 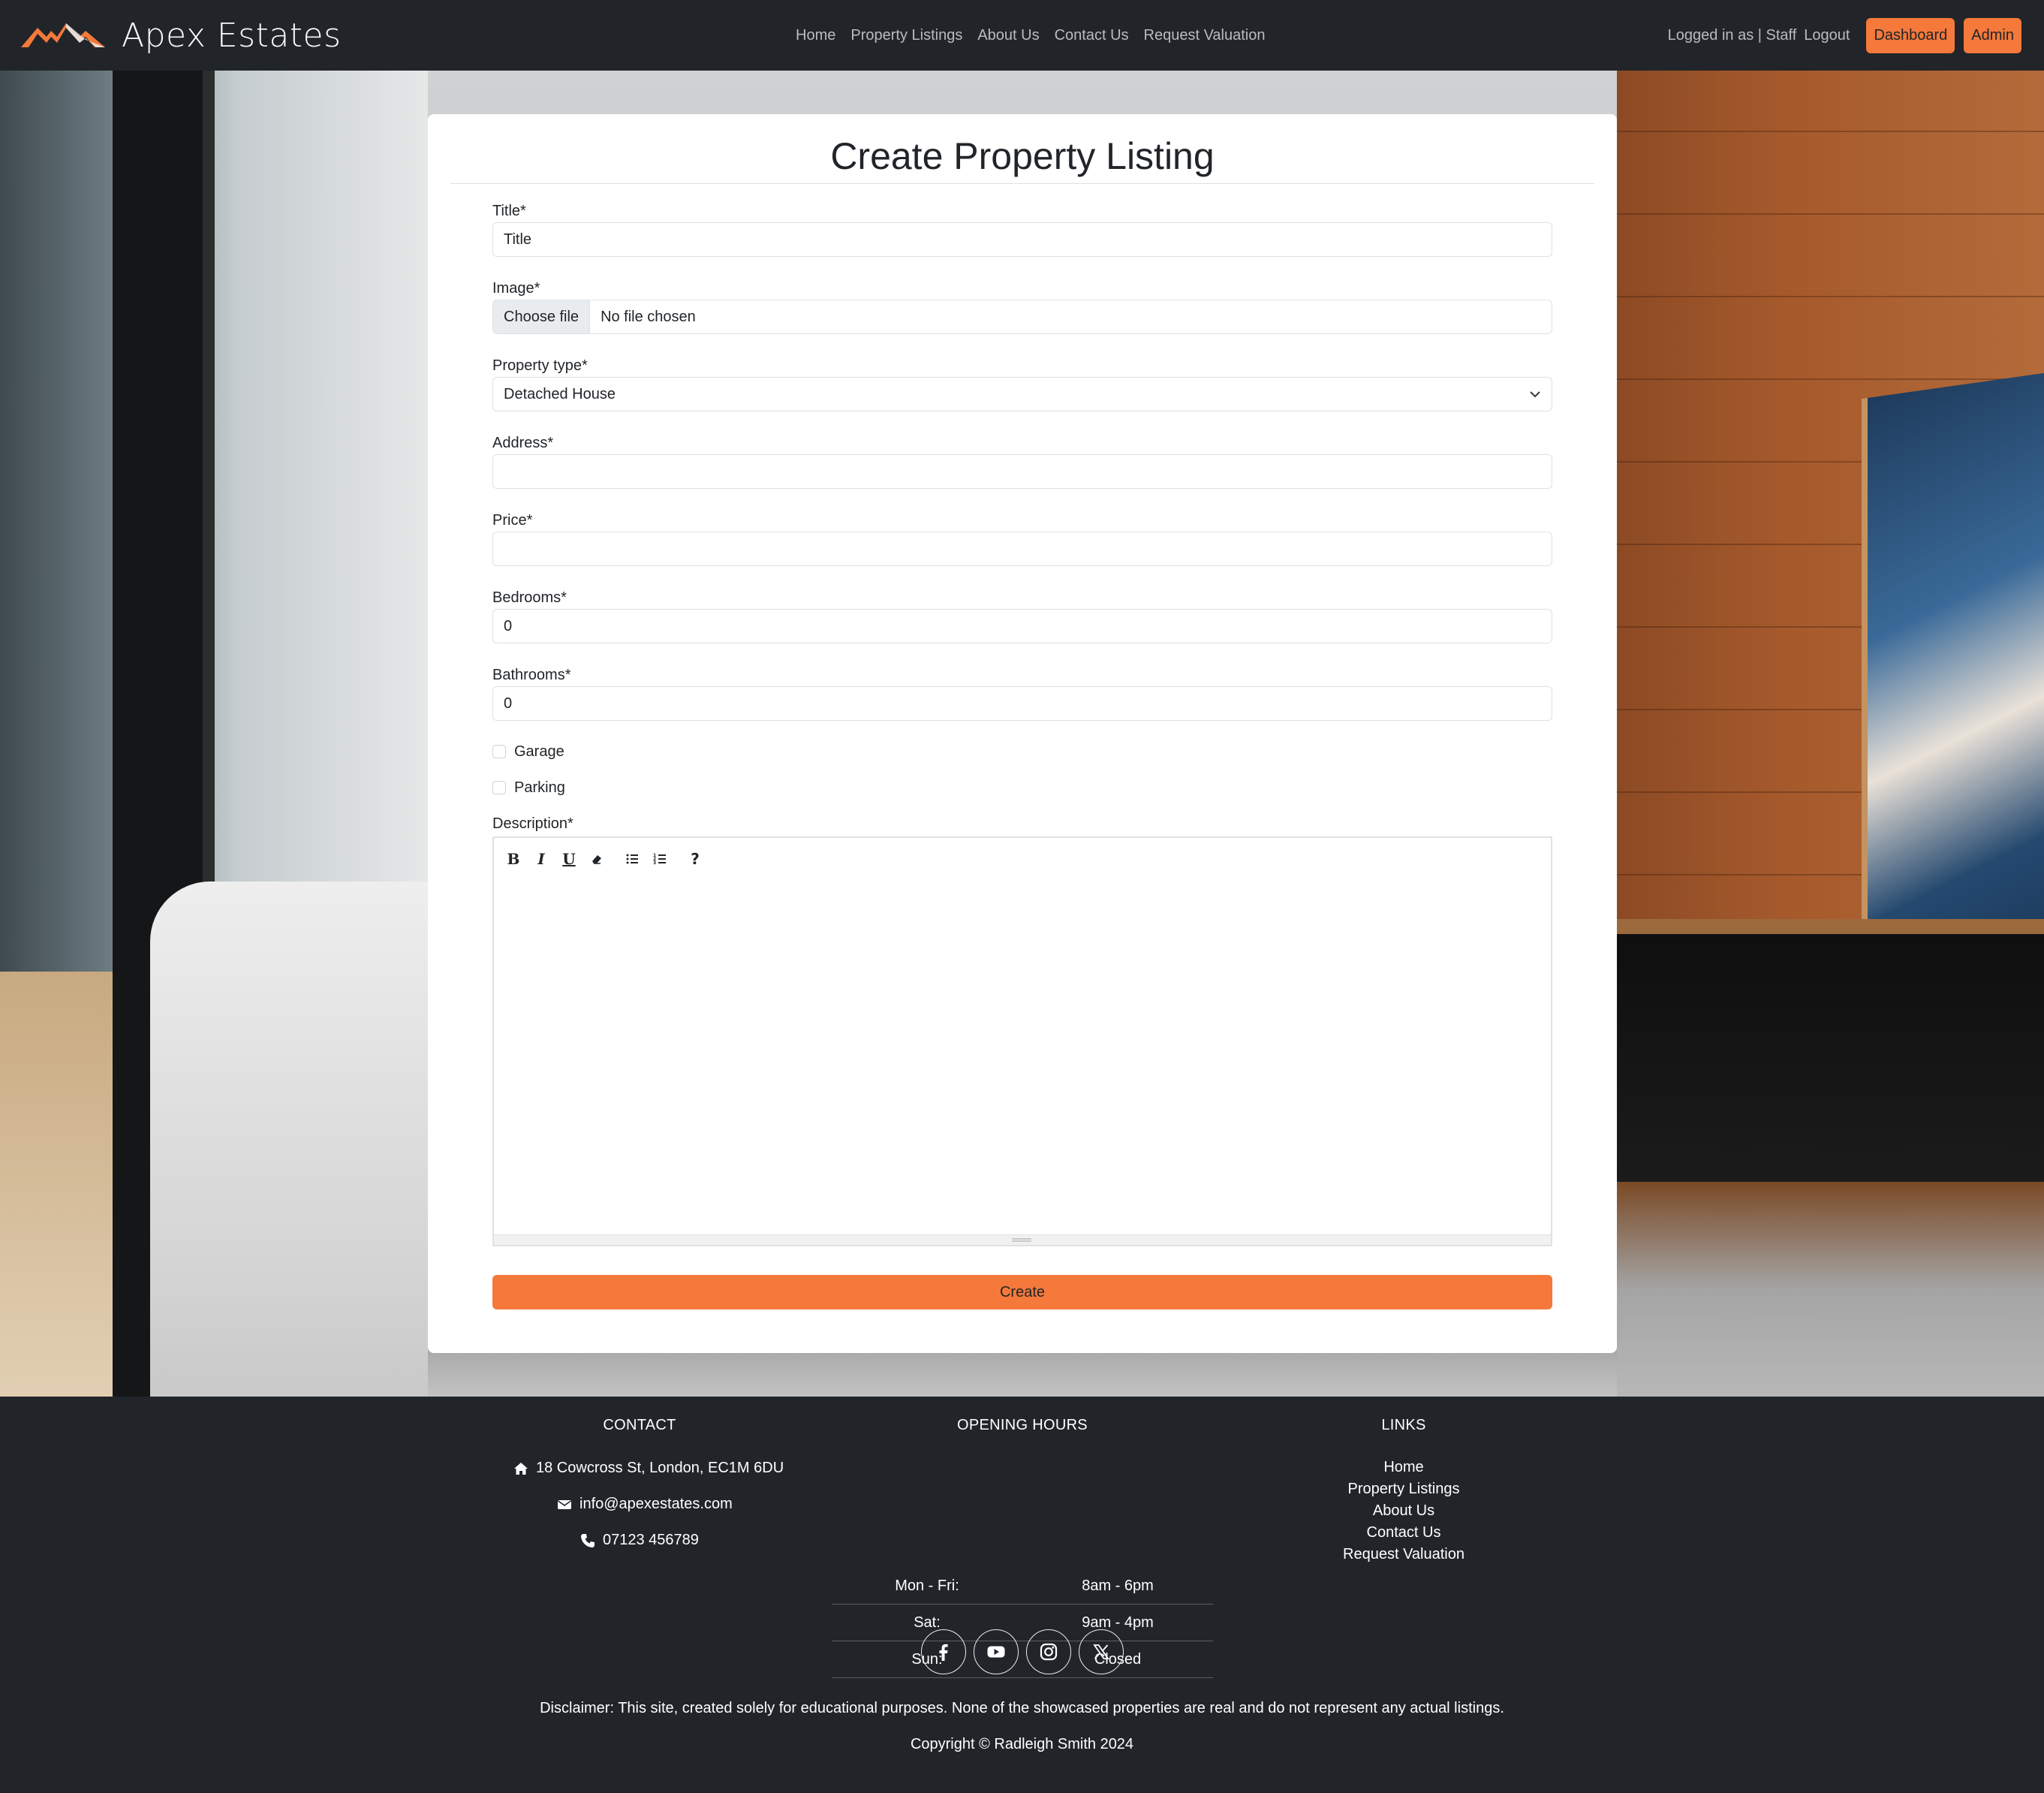 What do you see at coordinates (1732, 35) in the screenshot?
I see `login-status: Logged in as | Staff` at bounding box center [1732, 35].